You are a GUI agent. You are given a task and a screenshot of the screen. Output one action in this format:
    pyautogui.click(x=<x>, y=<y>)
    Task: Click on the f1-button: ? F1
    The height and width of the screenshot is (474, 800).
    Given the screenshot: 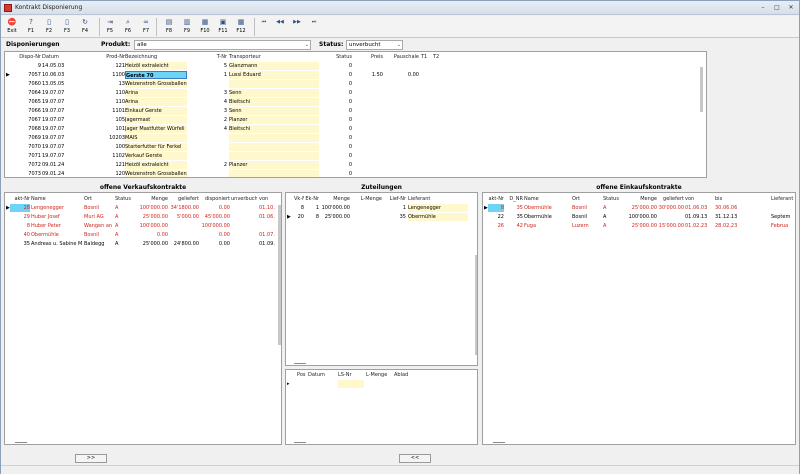 What is the action you would take?
    pyautogui.click(x=31, y=27)
    